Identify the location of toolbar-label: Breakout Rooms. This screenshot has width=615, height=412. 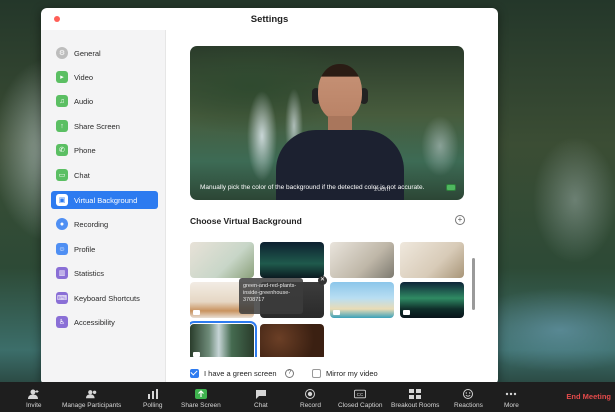
(415, 405).